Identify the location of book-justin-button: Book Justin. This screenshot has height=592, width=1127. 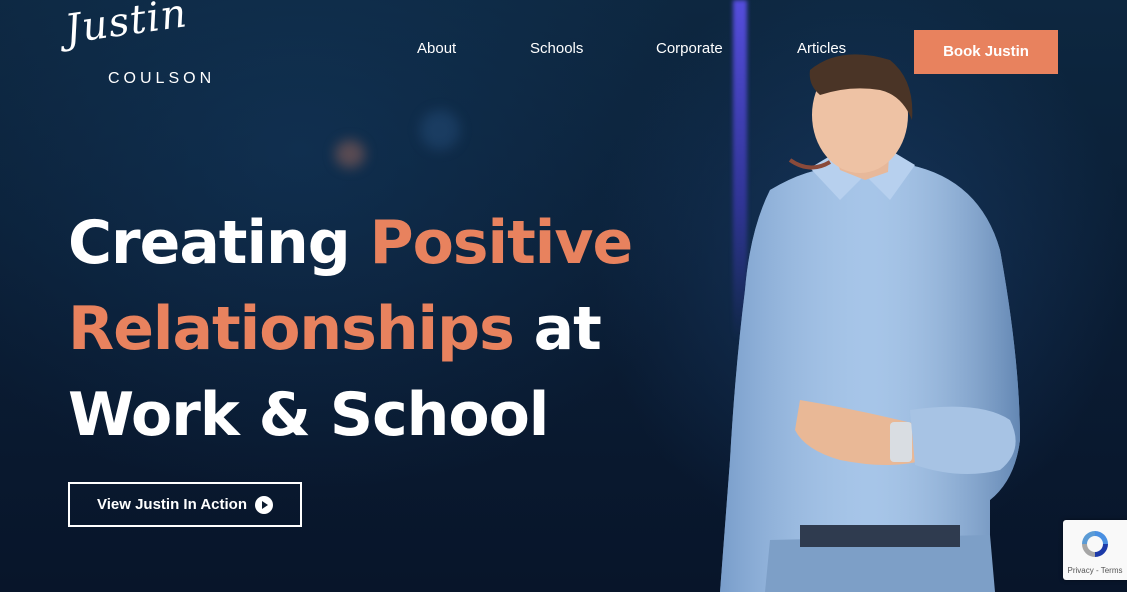
(986, 52).